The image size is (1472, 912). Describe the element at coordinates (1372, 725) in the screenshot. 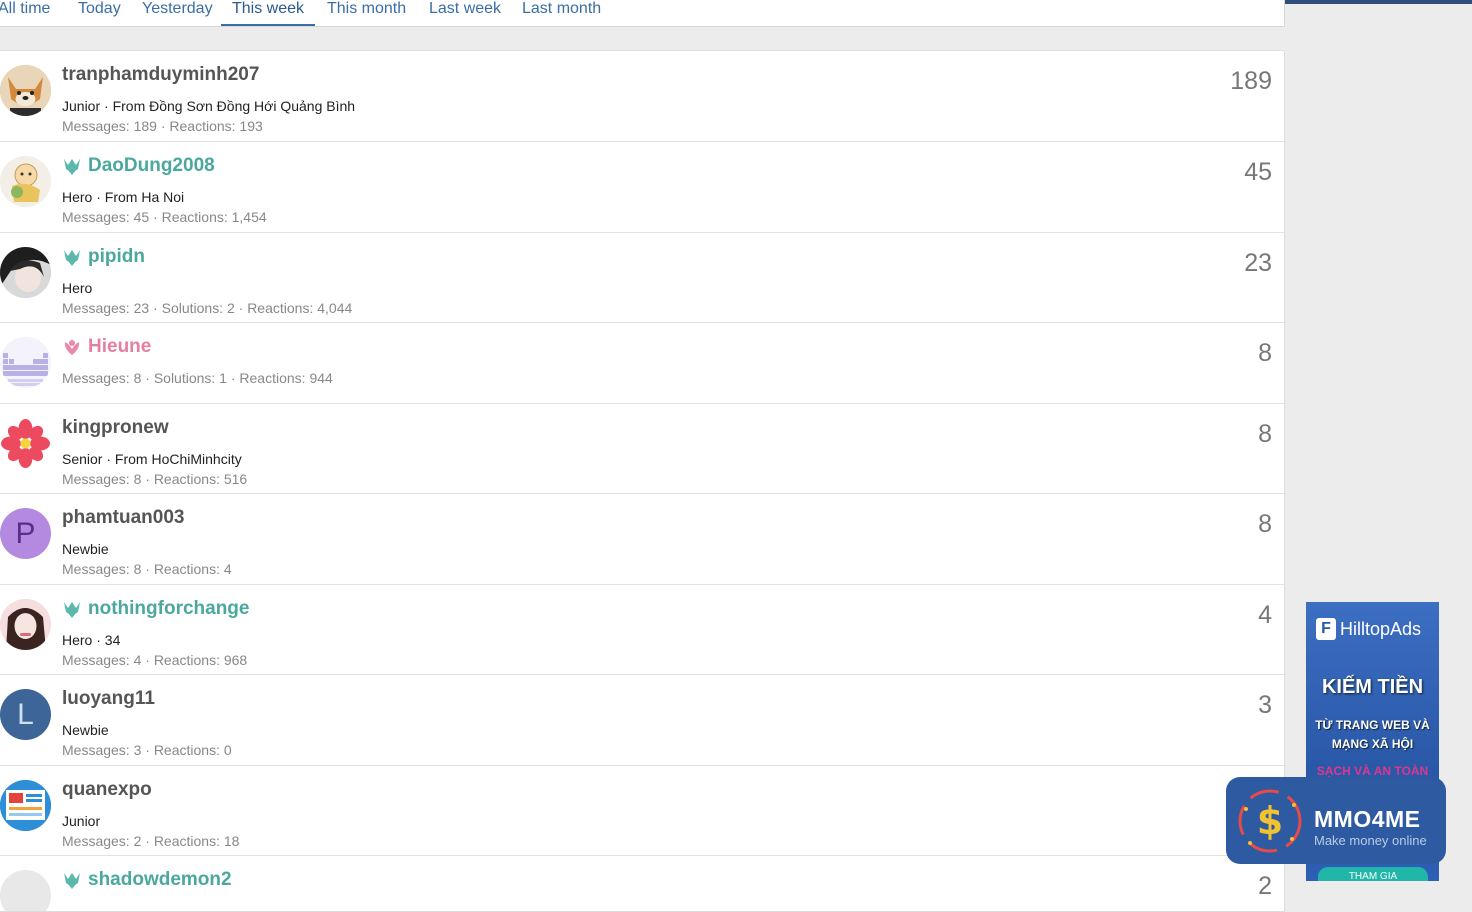

I see `ad-subline-1: TỪ TRANG WEB VÀ` at that location.